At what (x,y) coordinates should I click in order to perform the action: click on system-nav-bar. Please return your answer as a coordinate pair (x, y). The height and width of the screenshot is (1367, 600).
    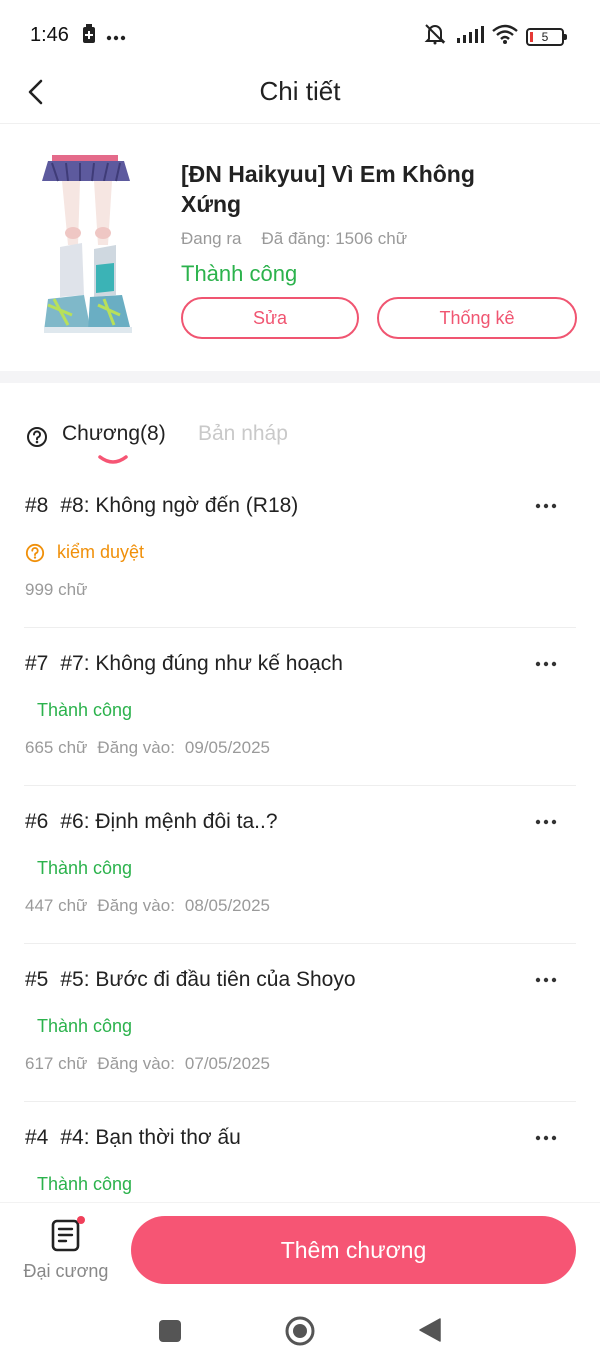
    Looking at the image, I should click on (300, 1332).